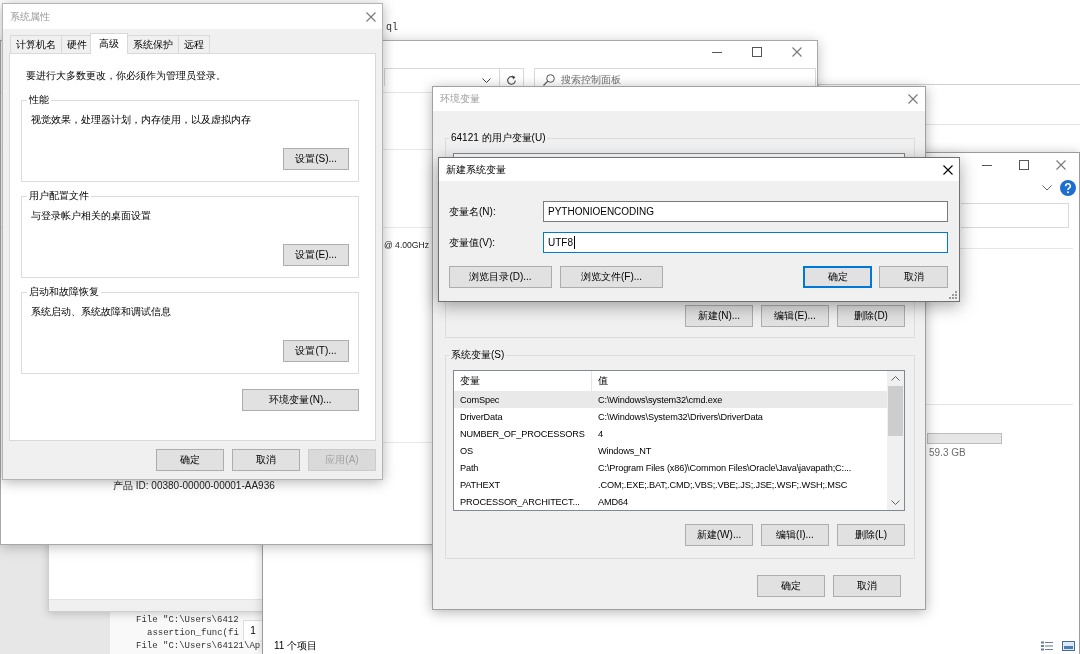  I want to click on table-cell-text: NUMBER_OF_PROCESSORS, so click(522, 433).